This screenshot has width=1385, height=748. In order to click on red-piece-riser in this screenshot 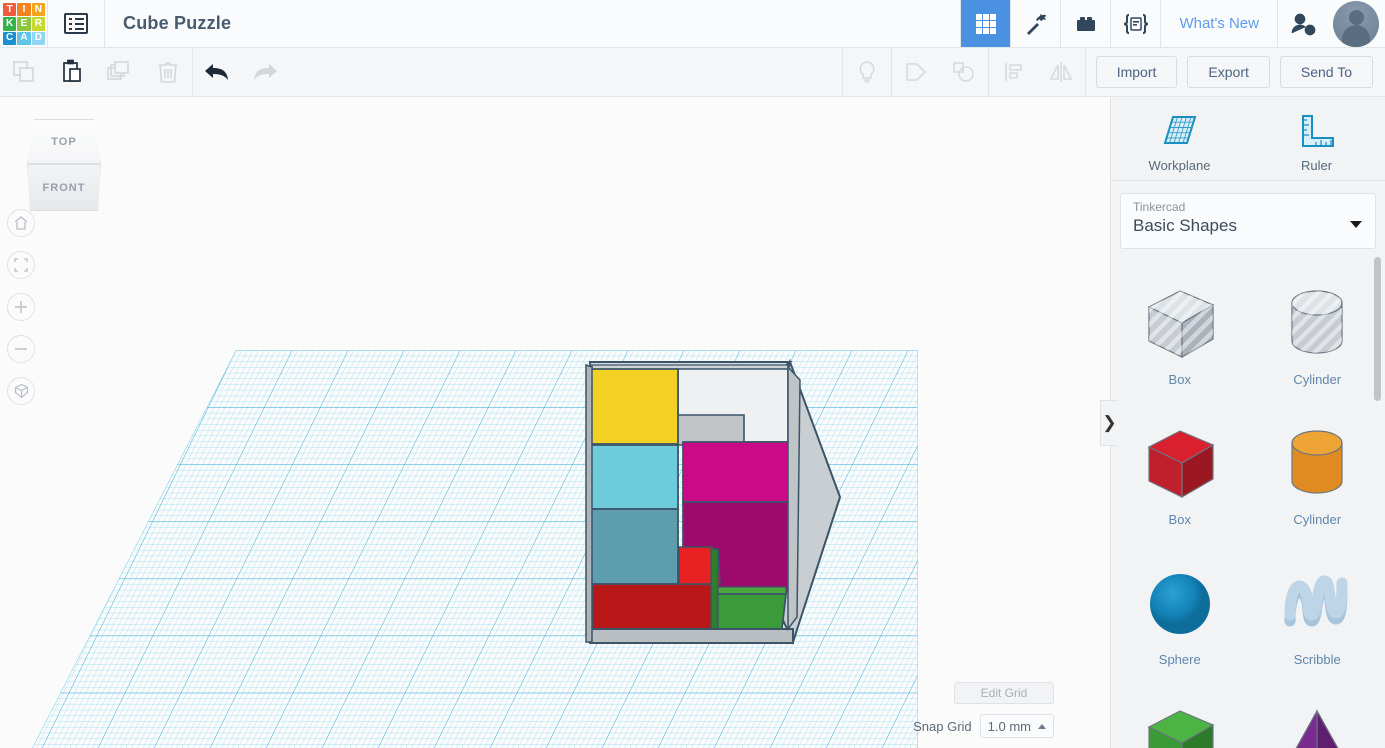, I will do `click(695, 565)`.